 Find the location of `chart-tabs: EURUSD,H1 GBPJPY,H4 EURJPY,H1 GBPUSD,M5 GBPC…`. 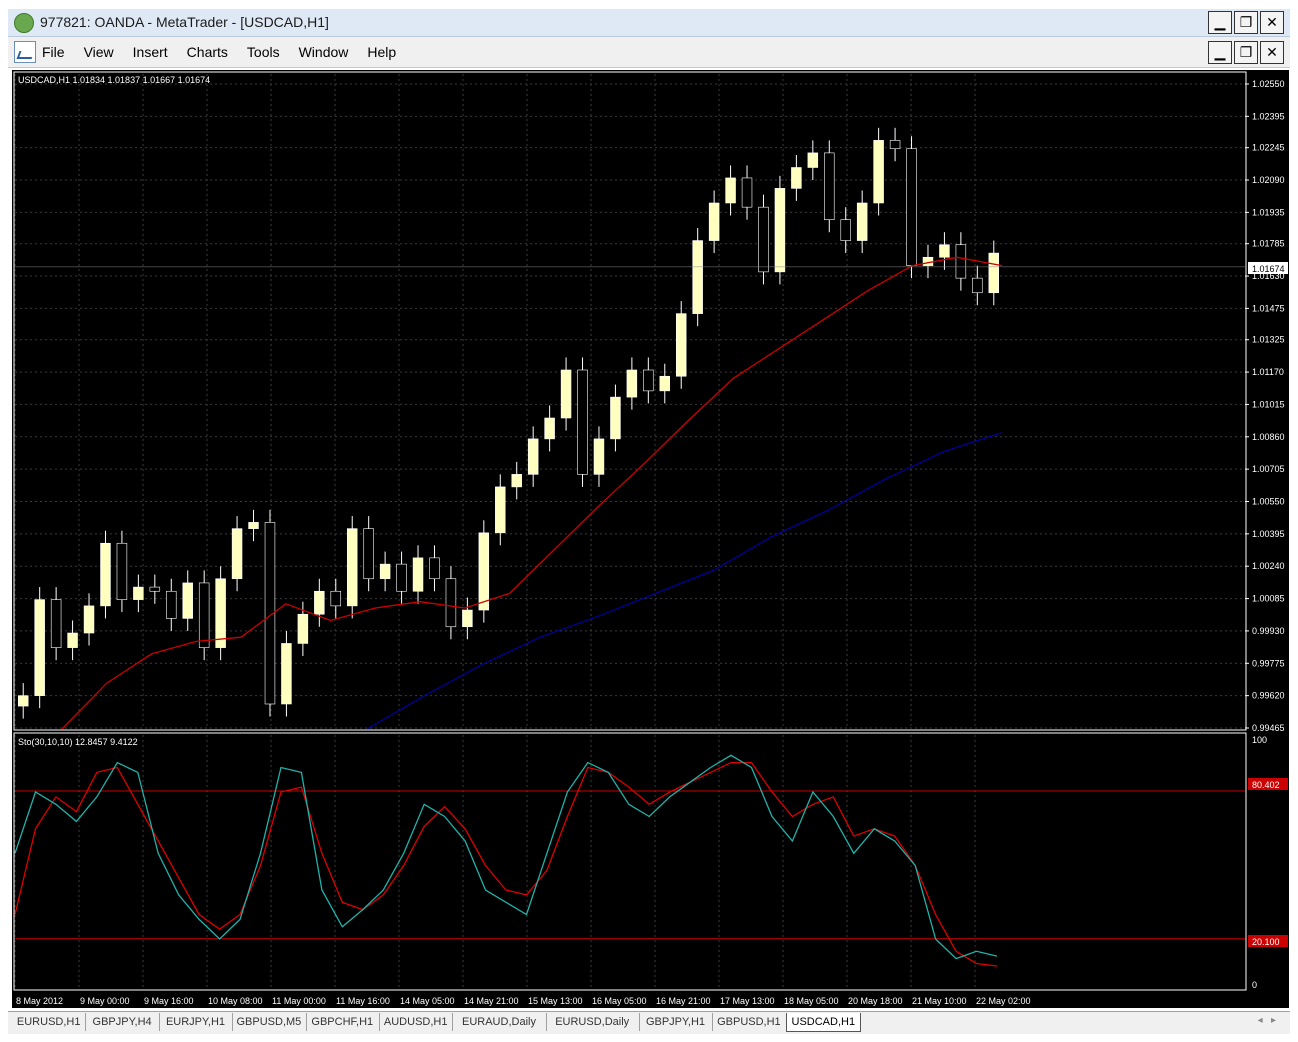

chart-tabs: EURUSD,H1 GBPJPY,H4 EURJPY,H1 GBPUSD,M5 GBPC… is located at coordinates (649, 1022).